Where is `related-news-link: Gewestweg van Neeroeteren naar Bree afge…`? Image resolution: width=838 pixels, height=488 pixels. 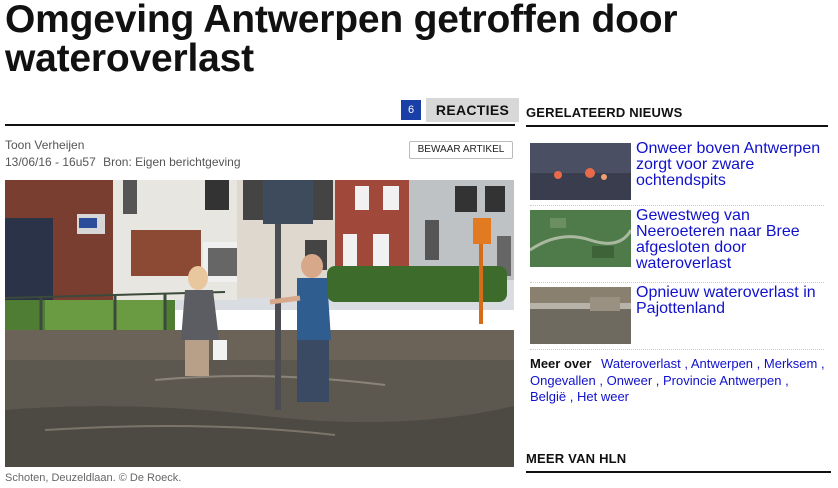
related-news-link: Gewestweg van Neeroeteren naar Bree afge… is located at coordinates (731, 240).